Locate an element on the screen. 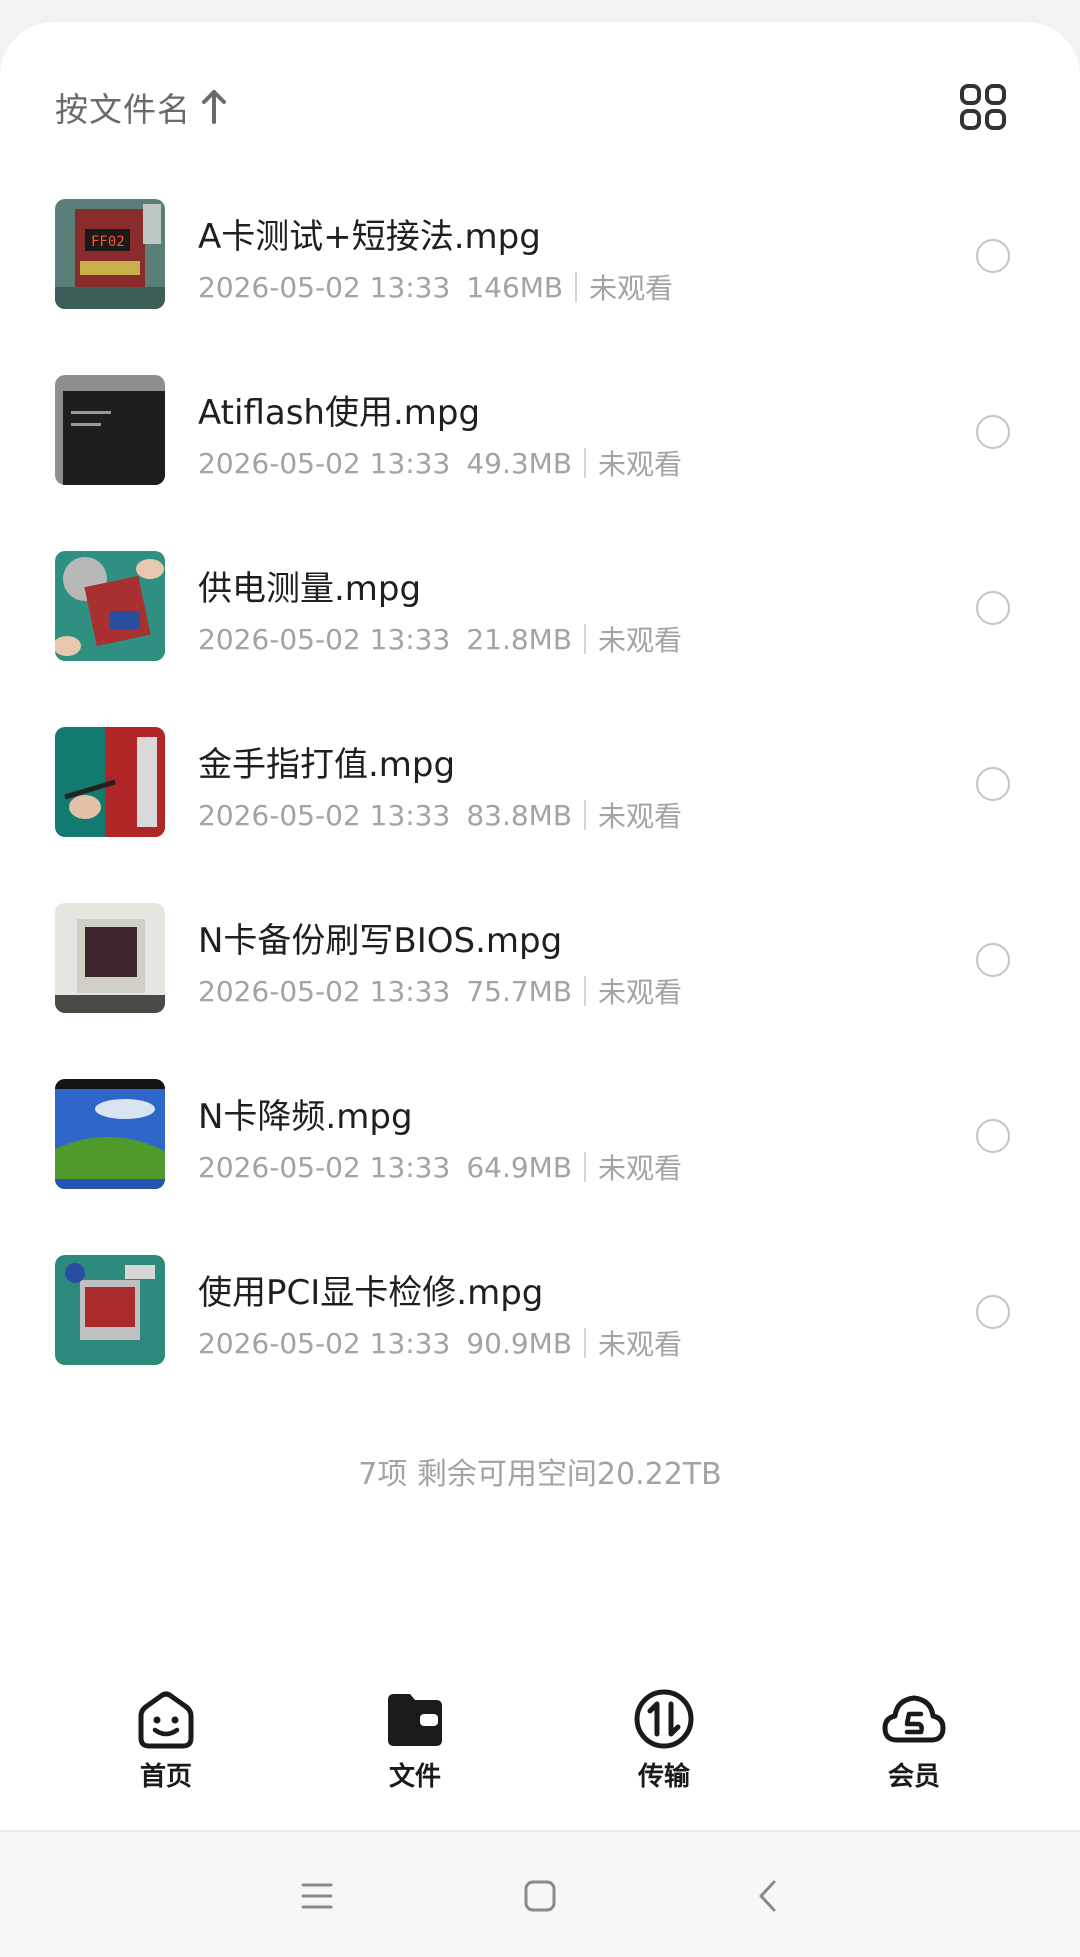 This screenshot has width=1080, height=1957. file-size: 83.8MB is located at coordinates (519, 815).